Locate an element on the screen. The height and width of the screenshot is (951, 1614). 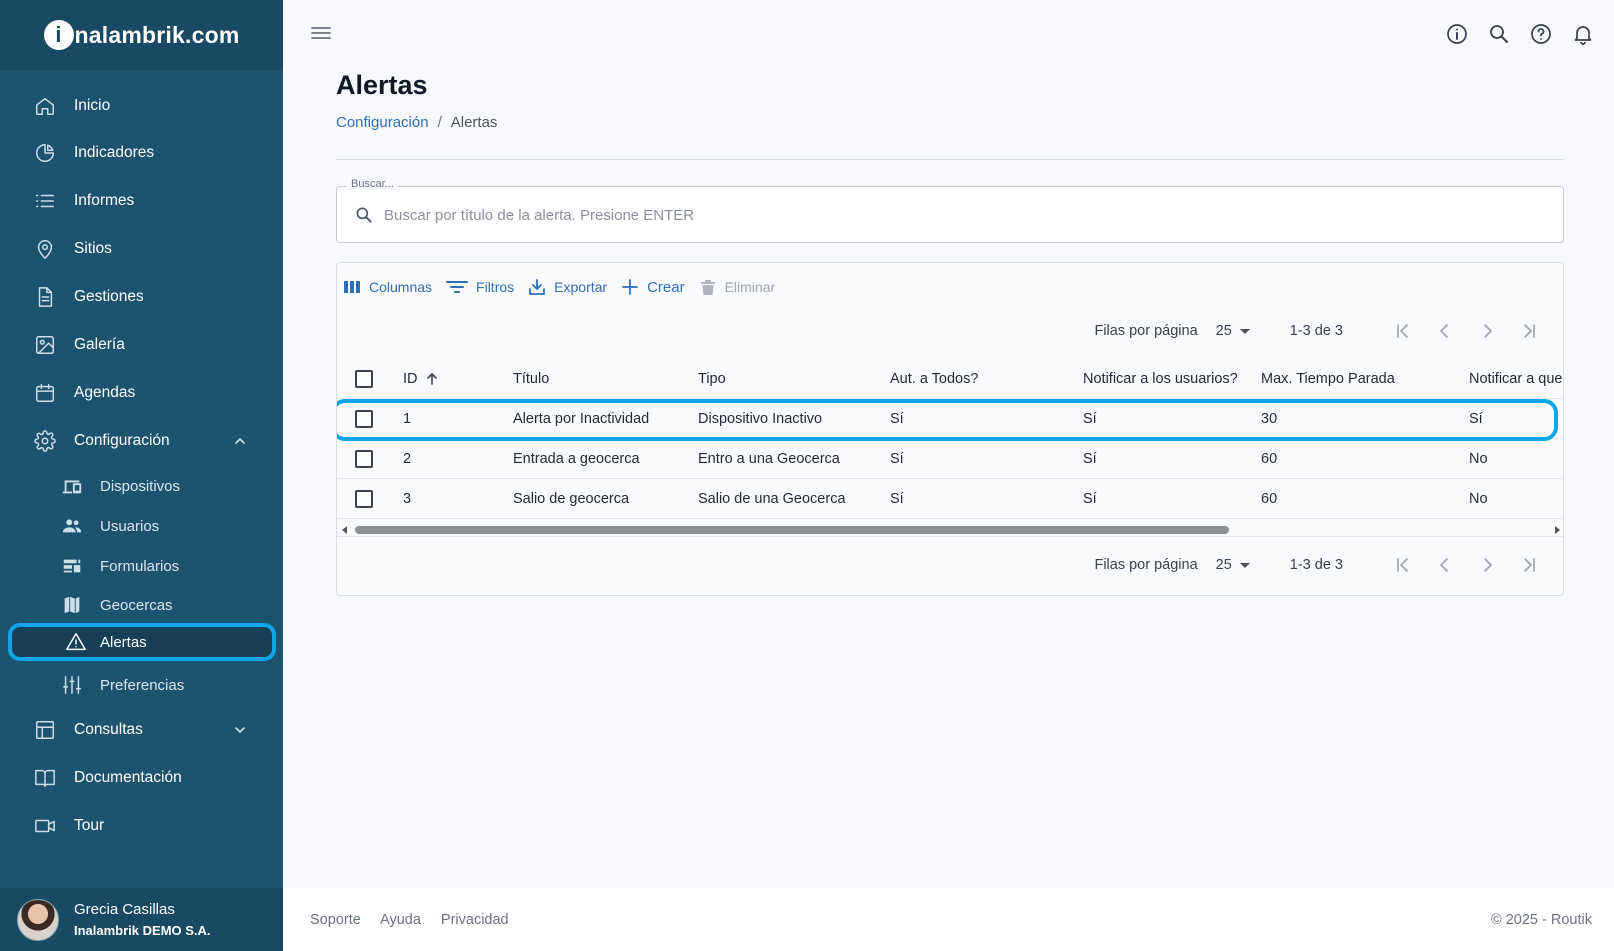
sidebar-item-formularios: Formularios is located at coordinates (141, 566).